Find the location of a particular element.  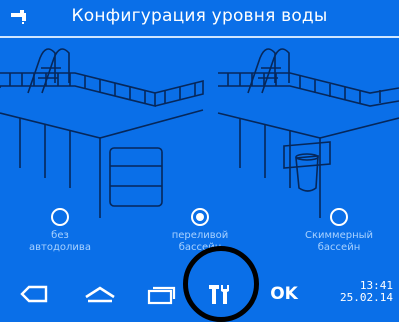

option-skimmer-pool: Скиммерный бассейн is located at coordinates (339, 231).